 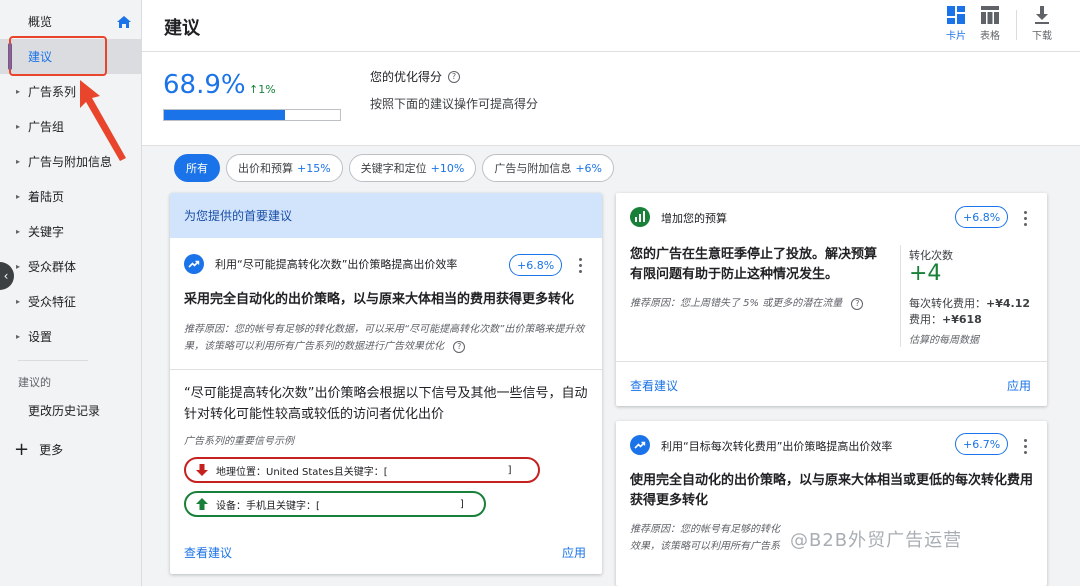 I want to click on cost-per-conversion: 每次转化费用：+¥4.12, so click(x=969, y=303).